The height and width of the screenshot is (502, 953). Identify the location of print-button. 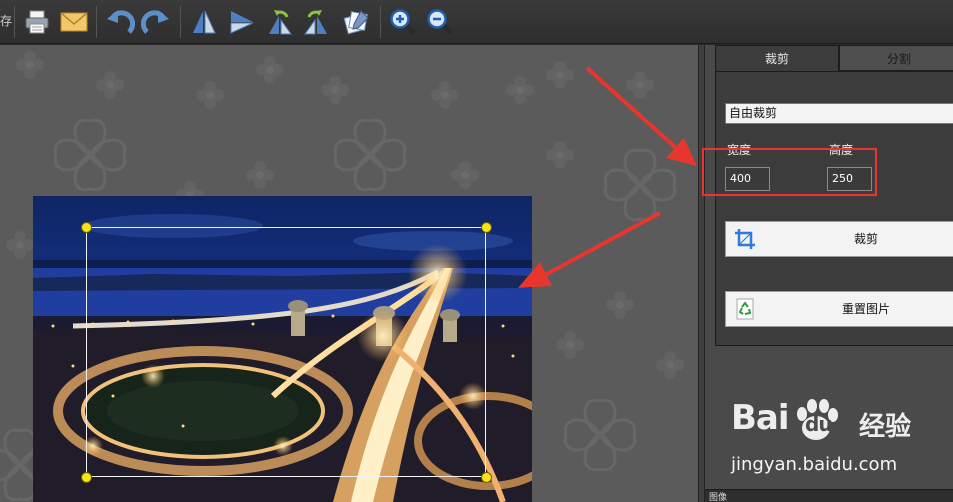
(37, 22).